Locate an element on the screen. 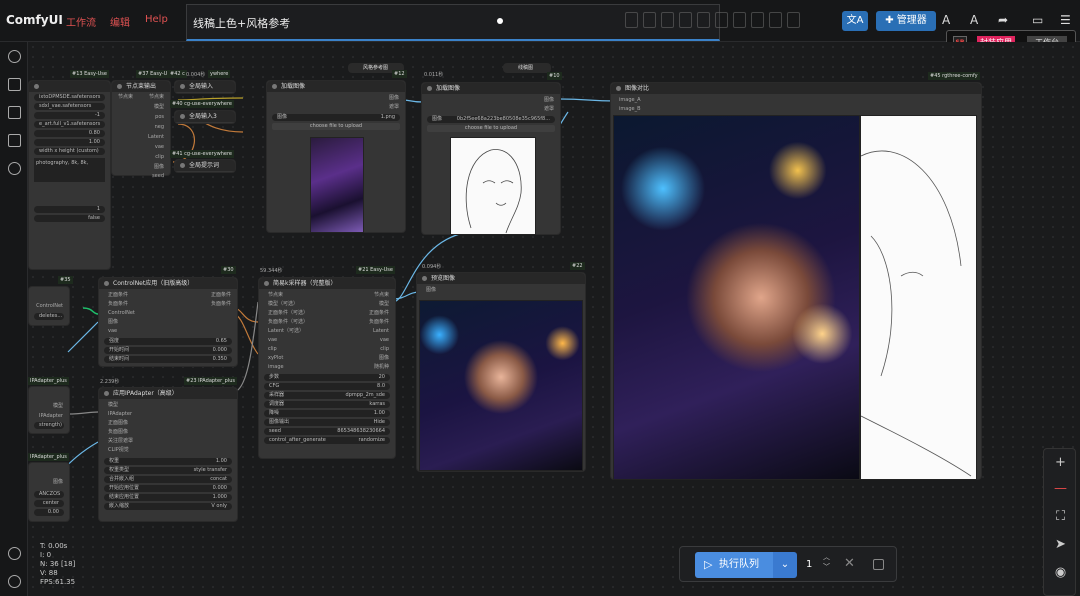  batch-stepper-icon: ︿ ﹀ is located at coordinates (826, 562).